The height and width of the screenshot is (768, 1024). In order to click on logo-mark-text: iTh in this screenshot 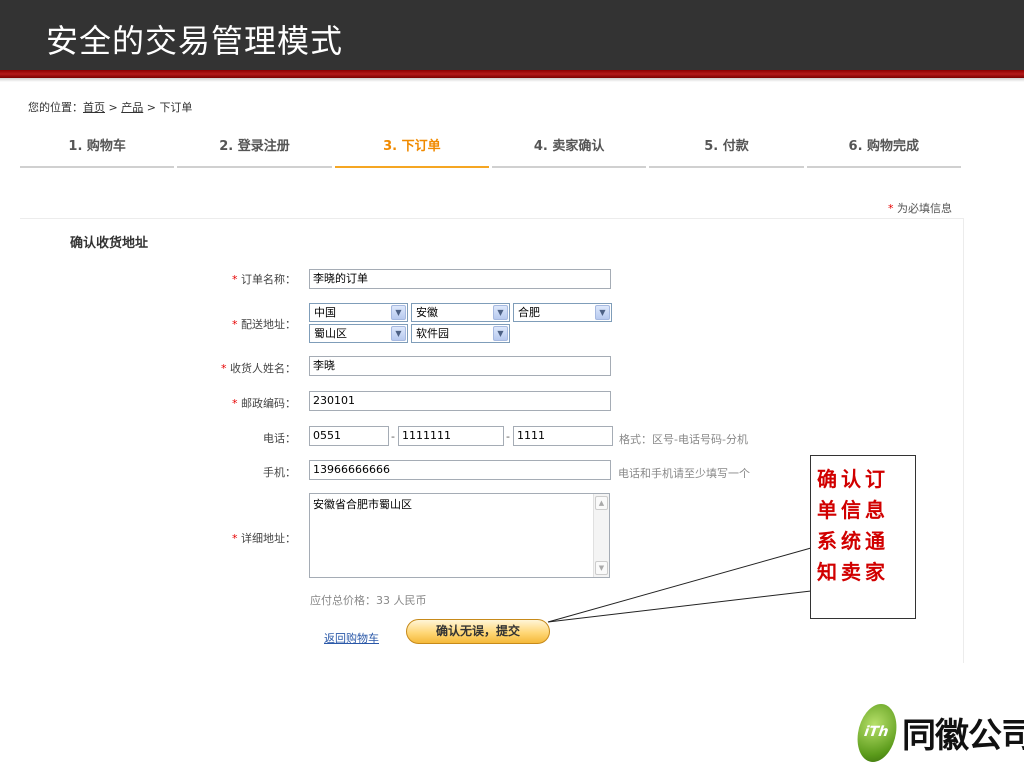, I will do `click(876, 732)`.